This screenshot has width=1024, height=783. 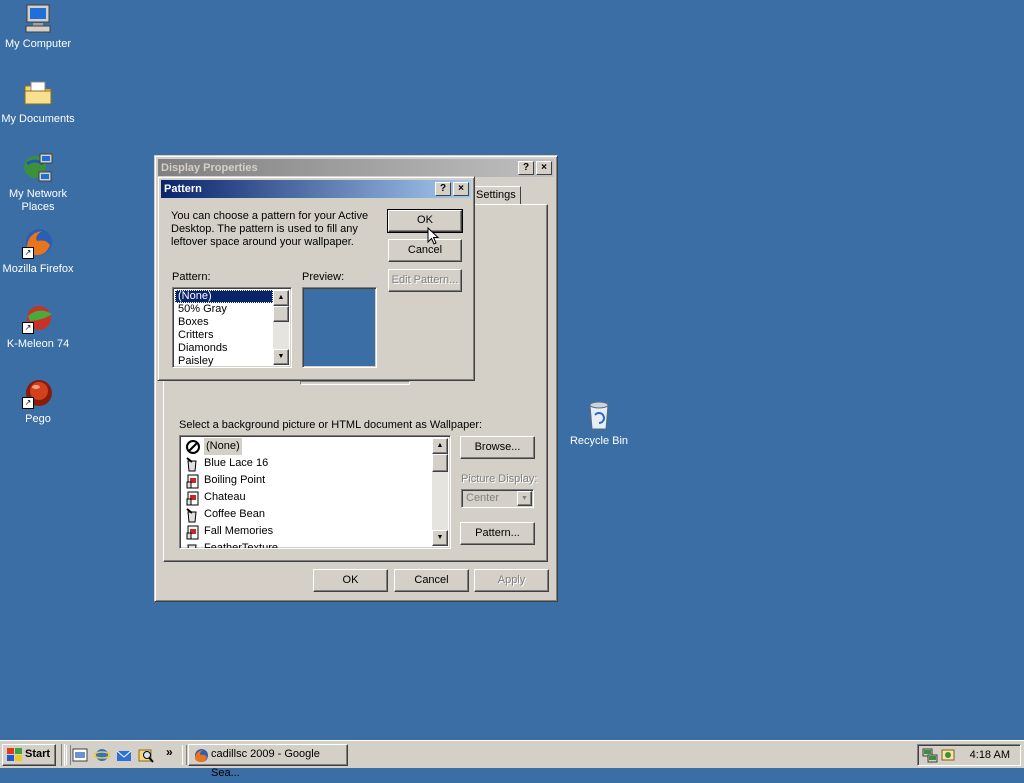 What do you see at coordinates (29, 755) in the screenshot?
I see `start-button: Start` at bounding box center [29, 755].